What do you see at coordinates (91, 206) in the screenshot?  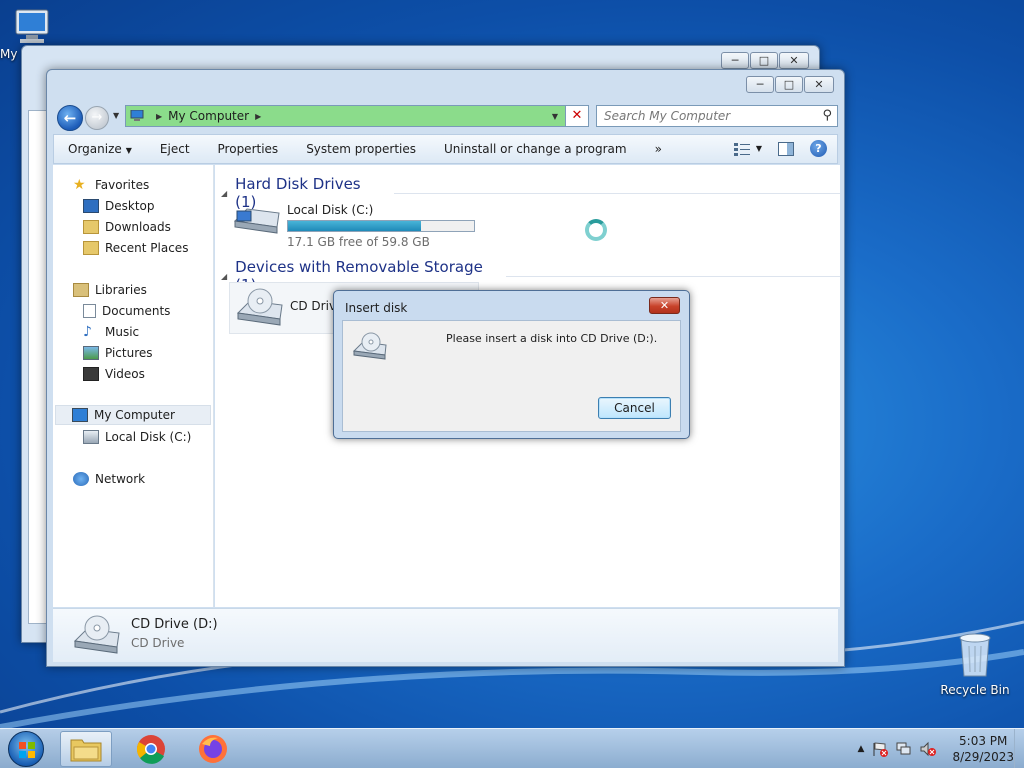 I see `desktop-icon` at bounding box center [91, 206].